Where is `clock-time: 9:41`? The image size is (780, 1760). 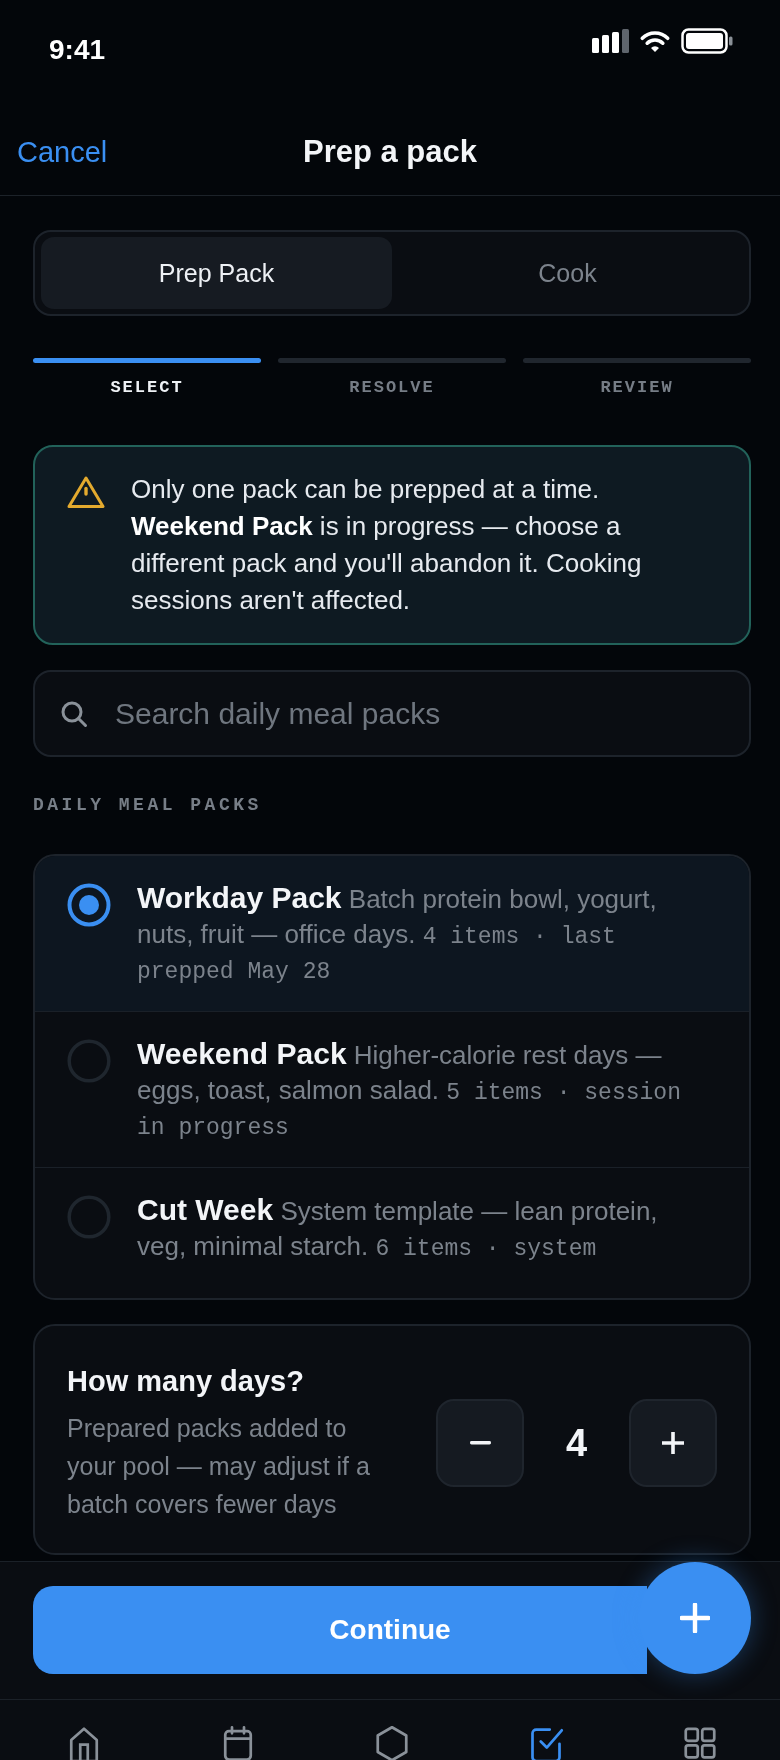
clock-time: 9:41 is located at coordinates (77, 50).